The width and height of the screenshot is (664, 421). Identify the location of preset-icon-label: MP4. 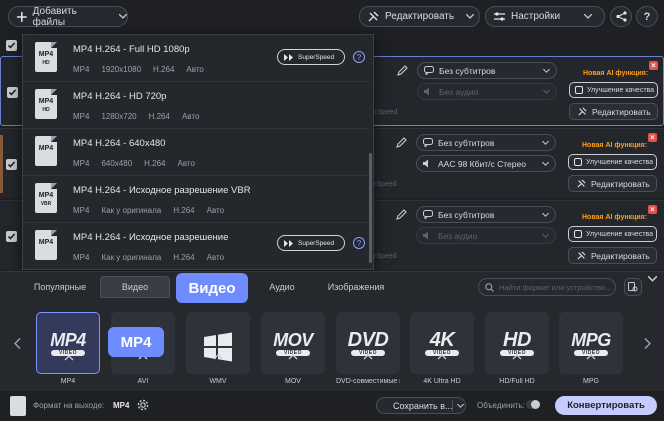
(46, 242).